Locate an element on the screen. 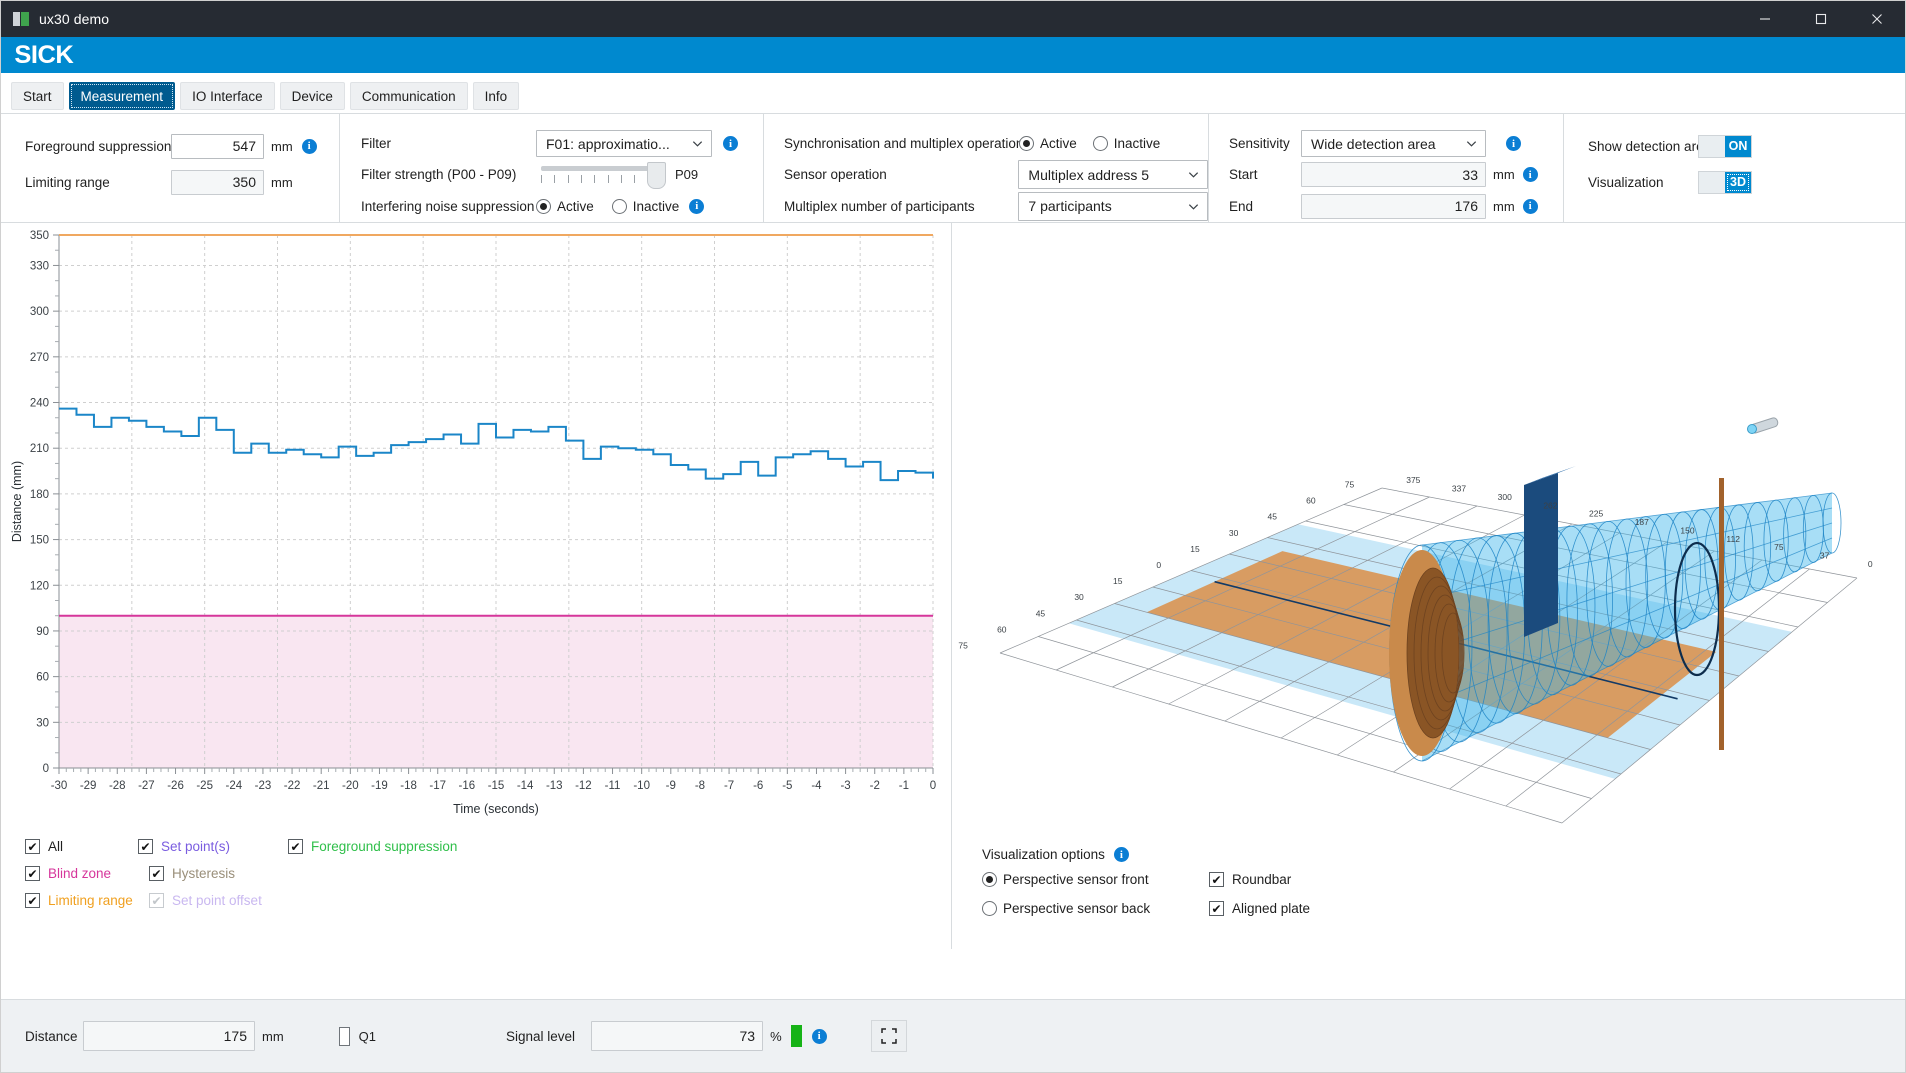  checkbox-limiting-range: ✔ is located at coordinates (32, 900).